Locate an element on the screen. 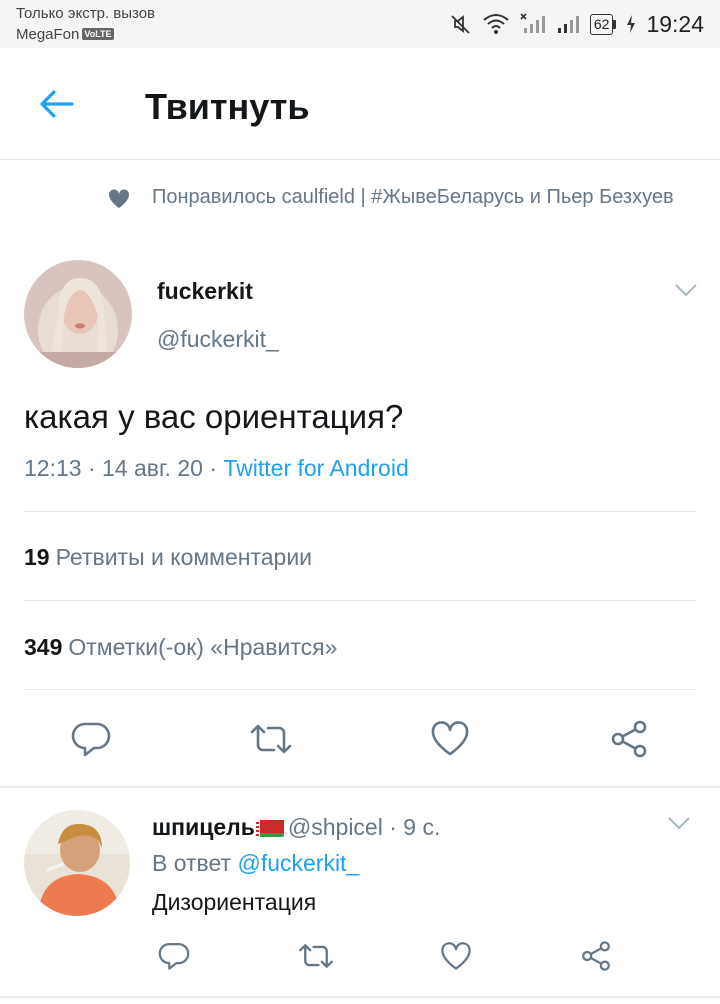 This screenshot has width=720, height=1004. charging-icon is located at coordinates (631, 24).